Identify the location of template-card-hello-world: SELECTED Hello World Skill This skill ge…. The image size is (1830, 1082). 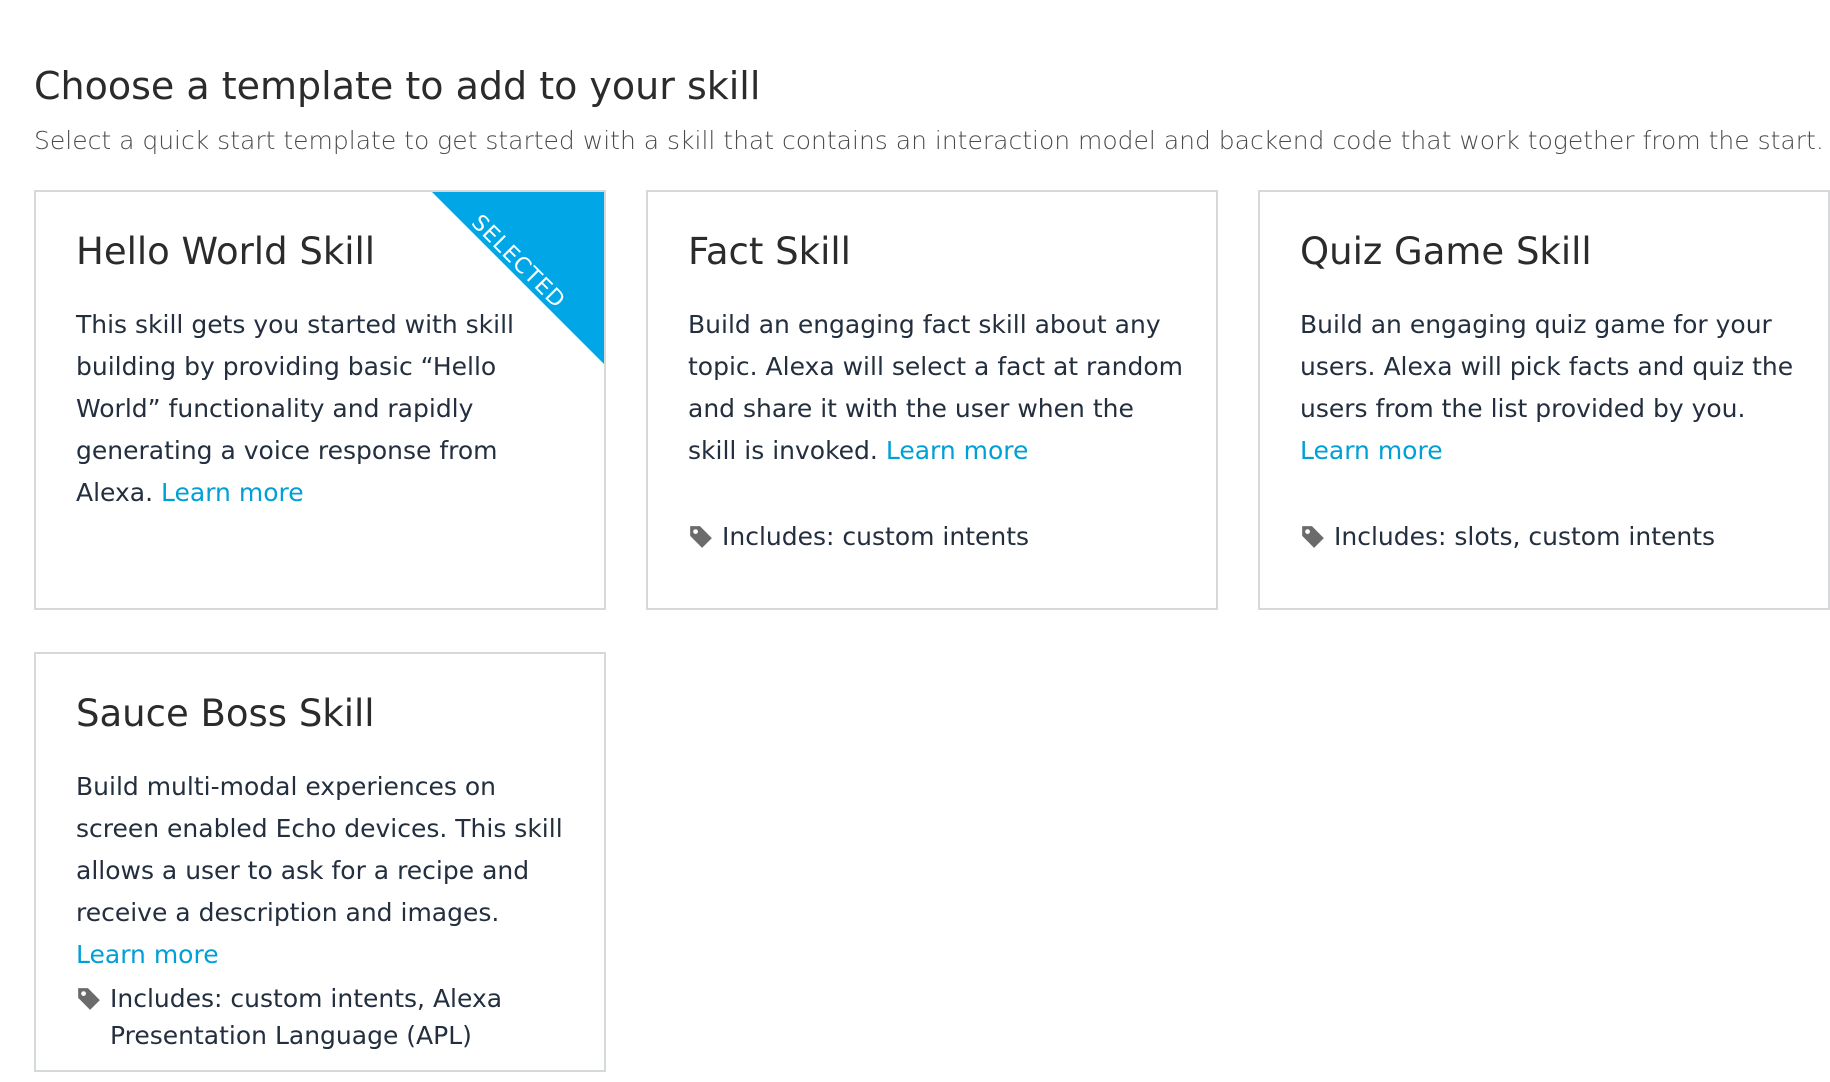
(320, 400).